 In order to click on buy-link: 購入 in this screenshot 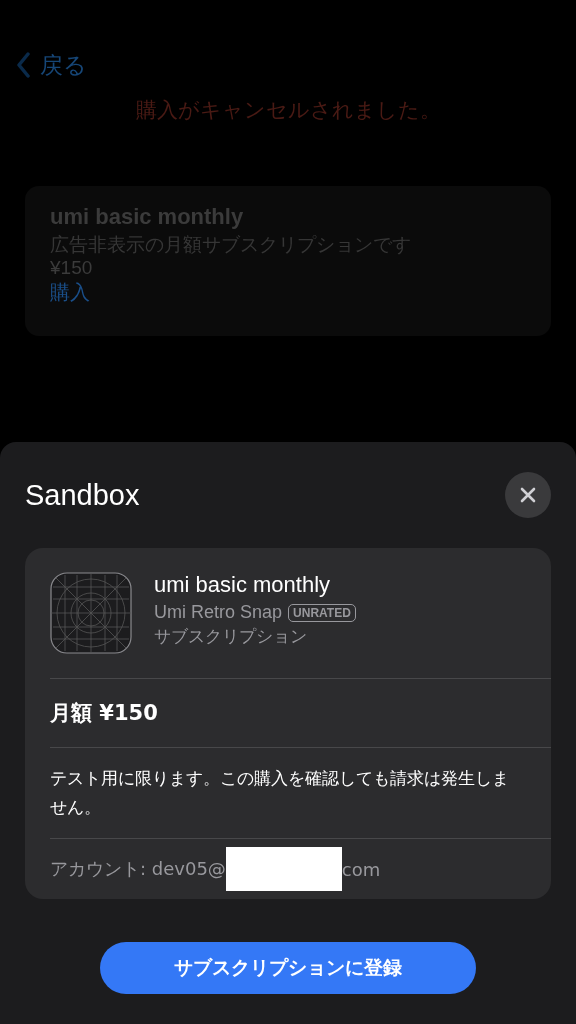, I will do `click(70, 292)`.